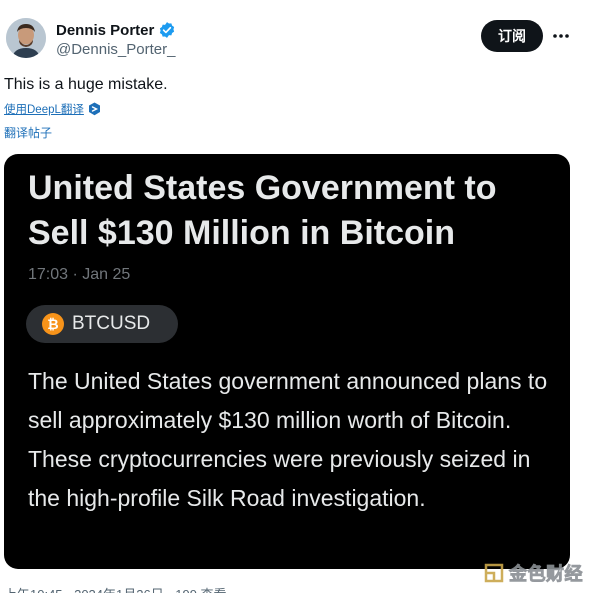  Describe the element at coordinates (111, 323) in the screenshot. I see `ticker-label: BTCUSD` at that location.